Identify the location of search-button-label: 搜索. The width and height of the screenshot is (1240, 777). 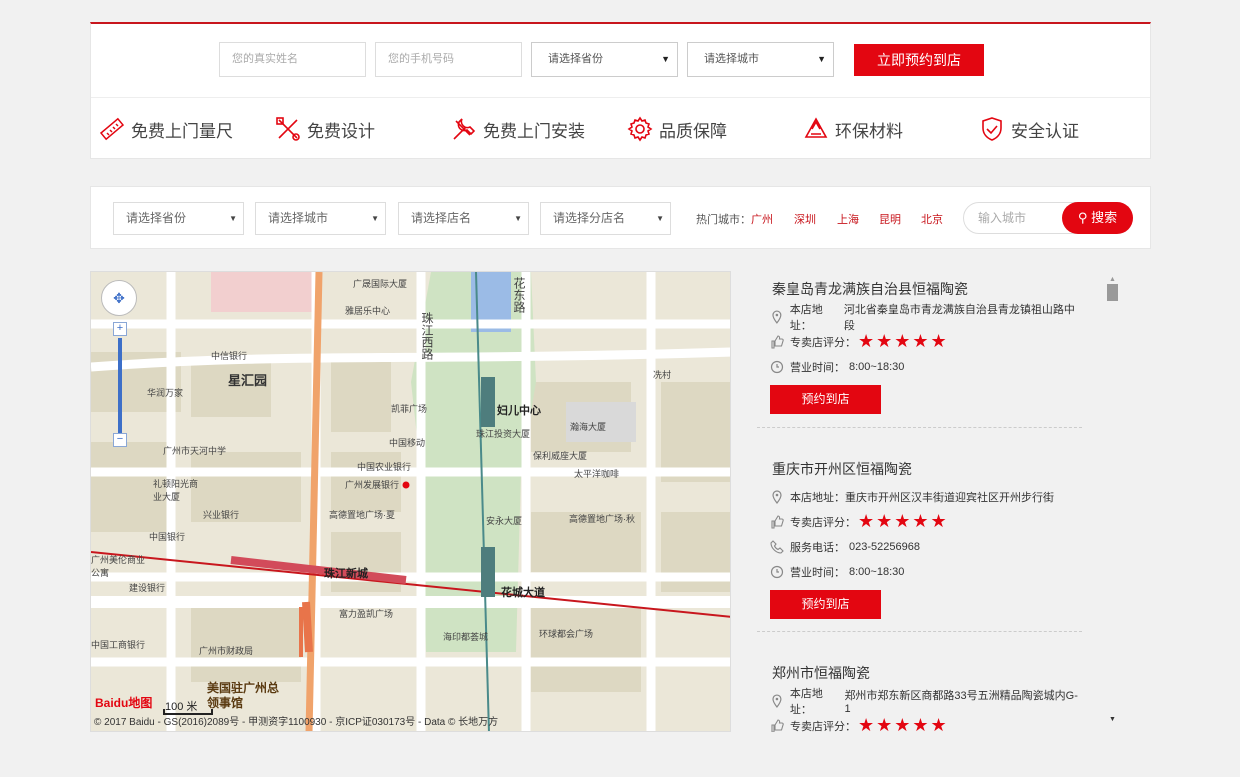
(1104, 217).